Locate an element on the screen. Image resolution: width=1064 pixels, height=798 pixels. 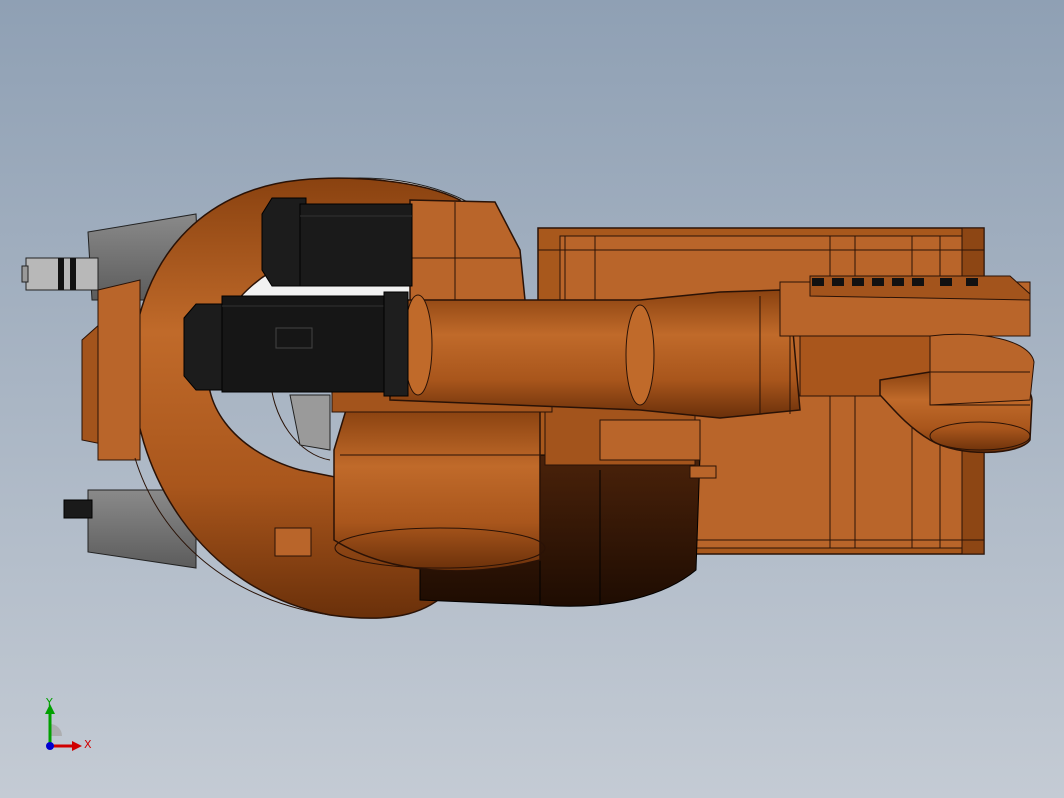
z-axis-dot is located at coordinates (50, 746).